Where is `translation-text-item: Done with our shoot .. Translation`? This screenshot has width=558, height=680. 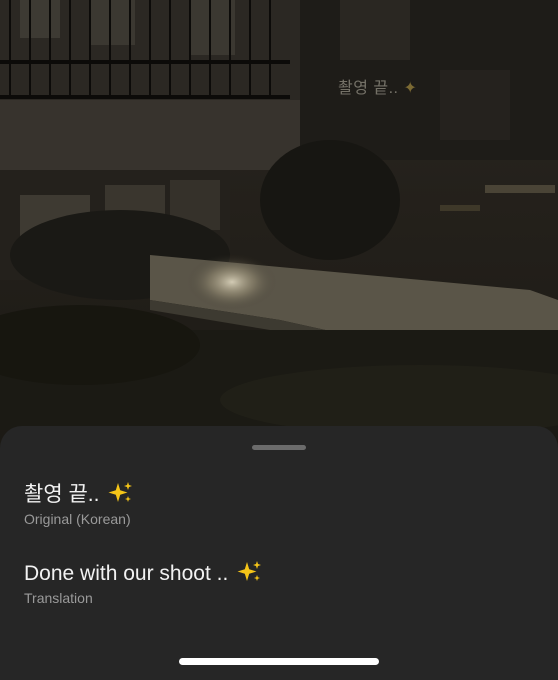 translation-text-item: Done with our shoot .. Translation is located at coordinates (143, 583).